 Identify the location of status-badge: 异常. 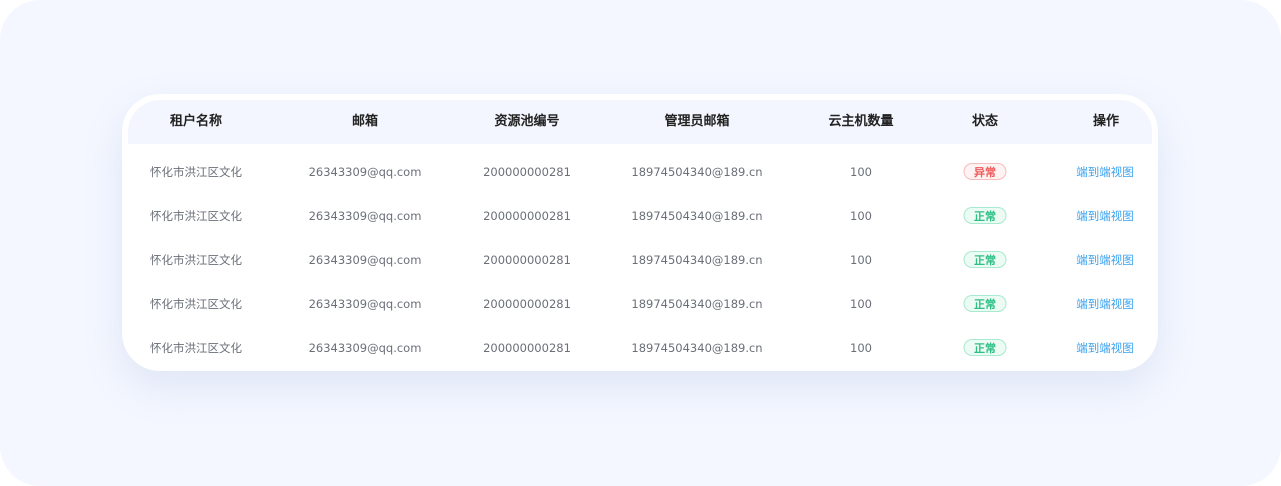
(985, 171).